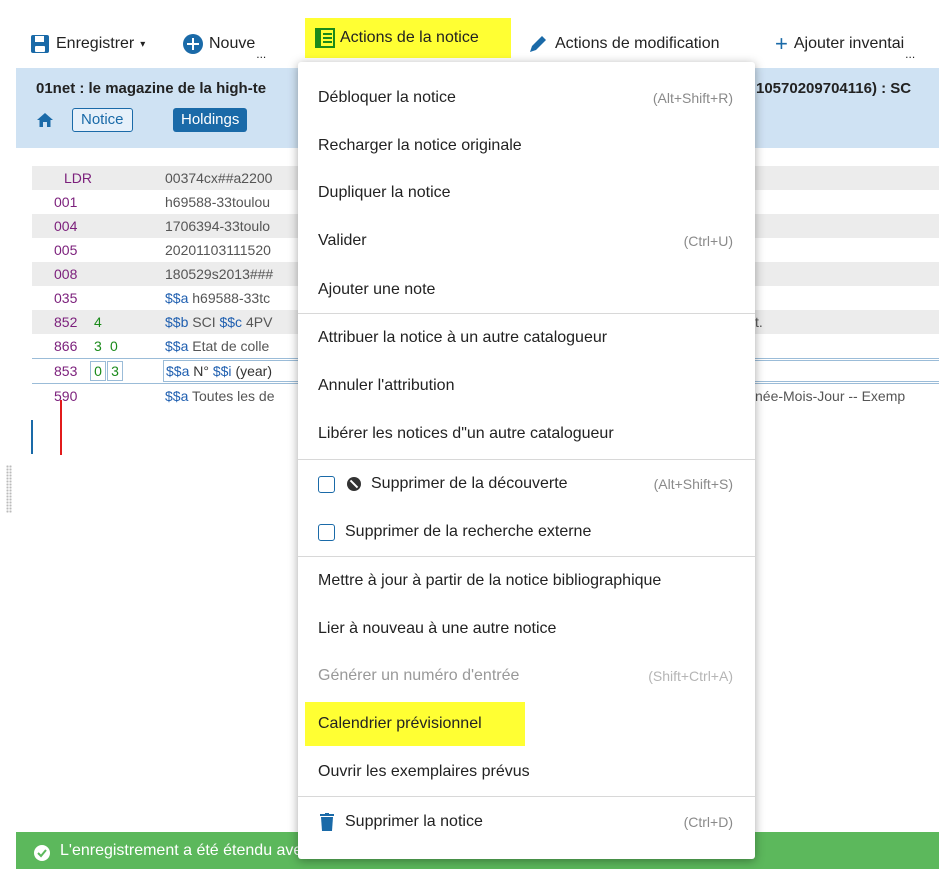 The image size is (939, 869). Describe the element at coordinates (526, 241) in the screenshot. I see `menu-item-validate: Valider (Ctrl+U)` at that location.